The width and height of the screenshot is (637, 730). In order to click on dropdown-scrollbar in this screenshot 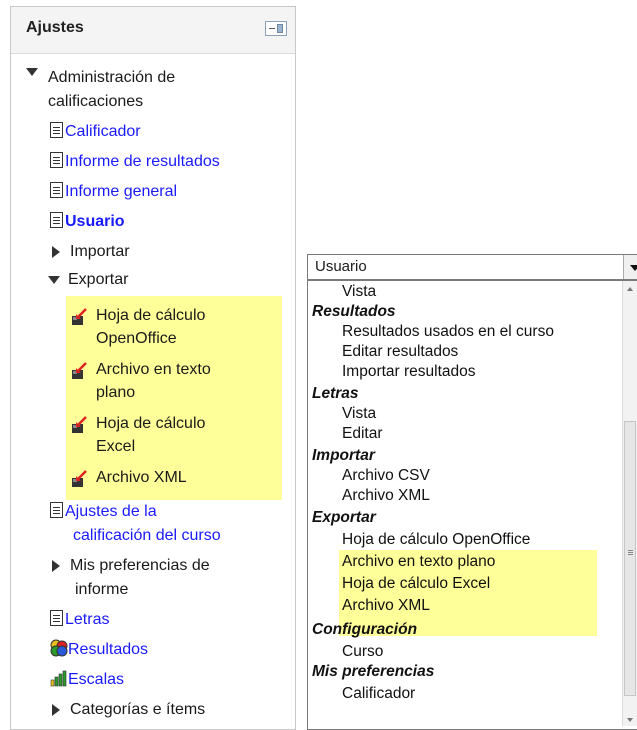, I will do `click(629, 503)`.